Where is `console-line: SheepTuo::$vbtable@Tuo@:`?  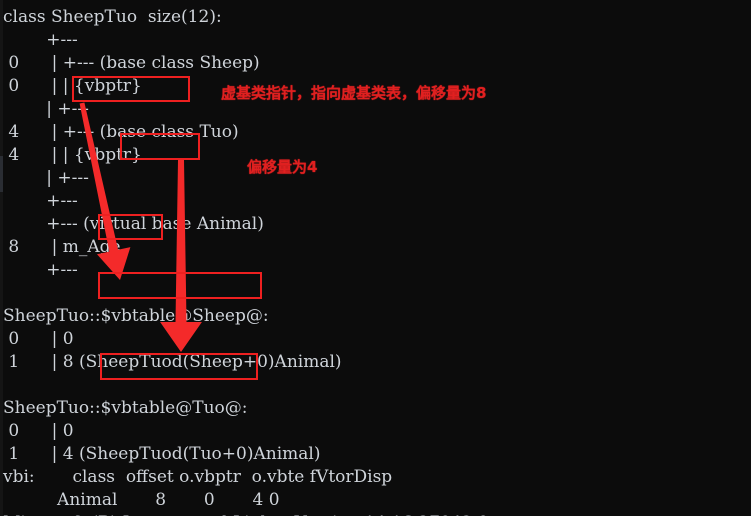
console-line: SheepTuo::$vbtable@Tuo@: is located at coordinates (125, 408).